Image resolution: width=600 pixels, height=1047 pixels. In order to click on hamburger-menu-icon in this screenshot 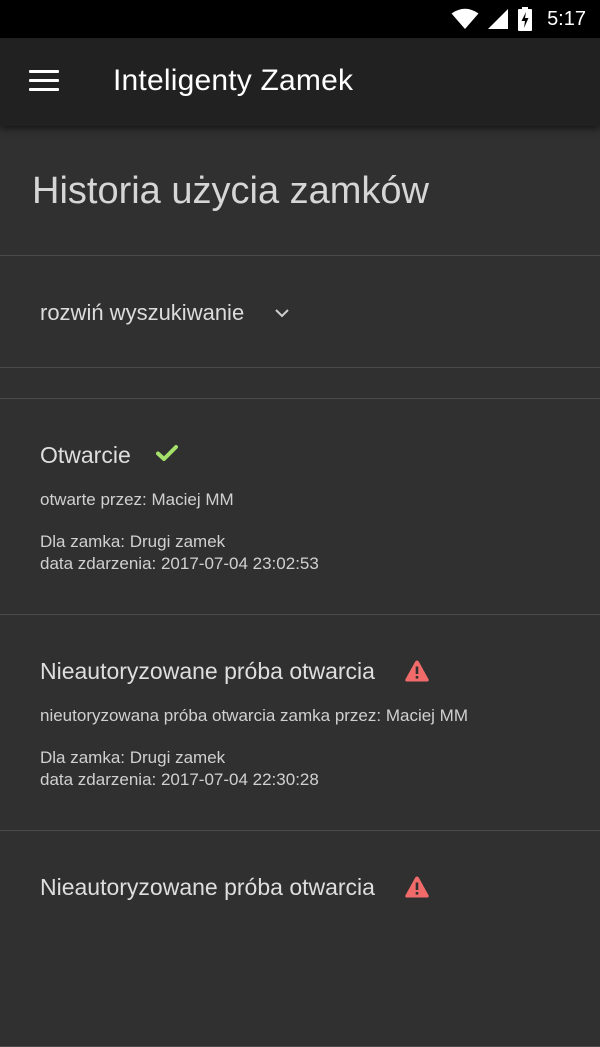, I will do `click(44, 81)`.